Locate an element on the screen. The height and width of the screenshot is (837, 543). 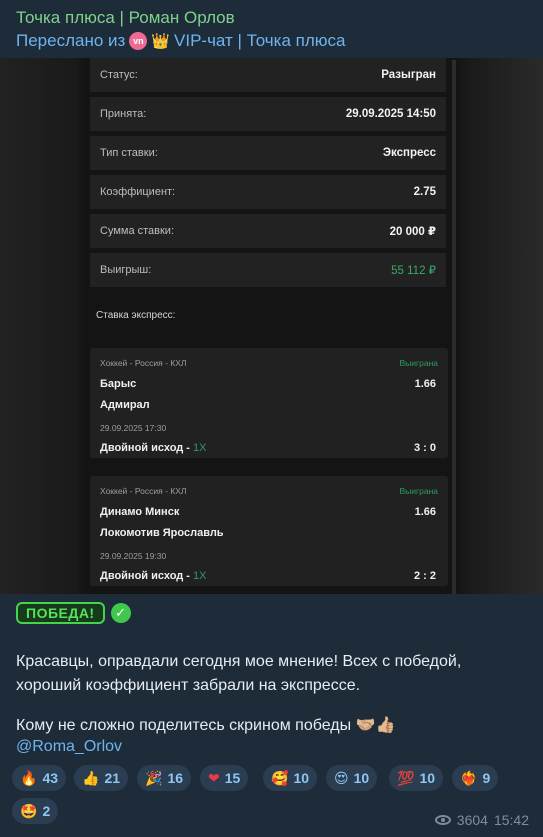
reaction-heart: ❤ 15 is located at coordinates (224, 778).